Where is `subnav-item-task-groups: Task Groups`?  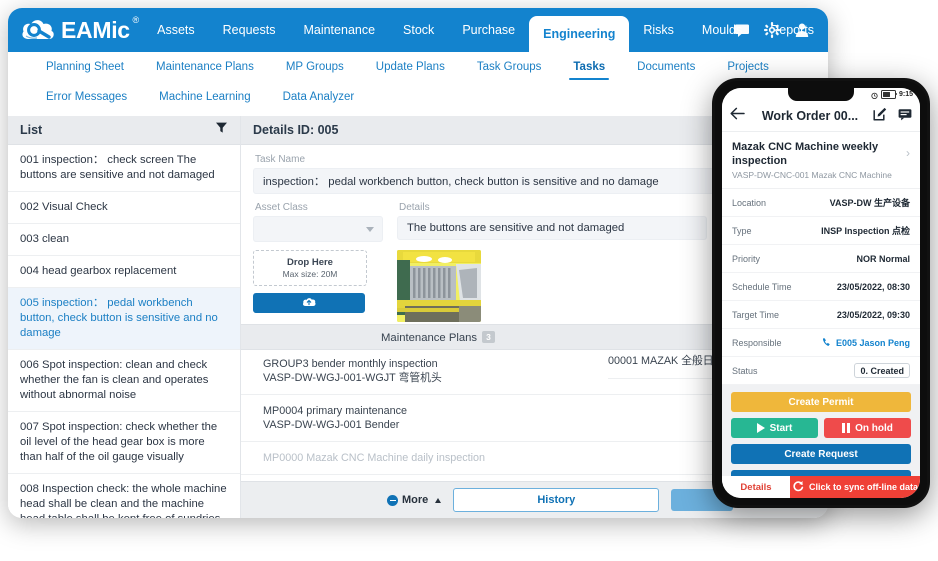 subnav-item-task-groups: Task Groups is located at coordinates (509, 67).